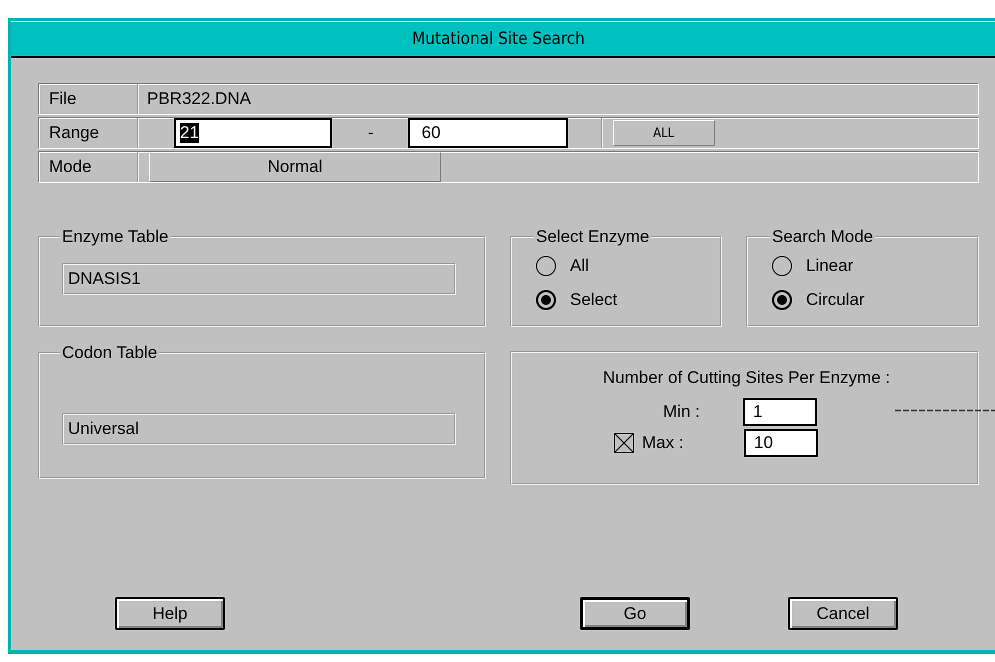 The width and height of the screenshot is (995, 662). Describe the element at coordinates (498, 39) in the screenshot. I see `window-title: Mutational Site Search` at that location.